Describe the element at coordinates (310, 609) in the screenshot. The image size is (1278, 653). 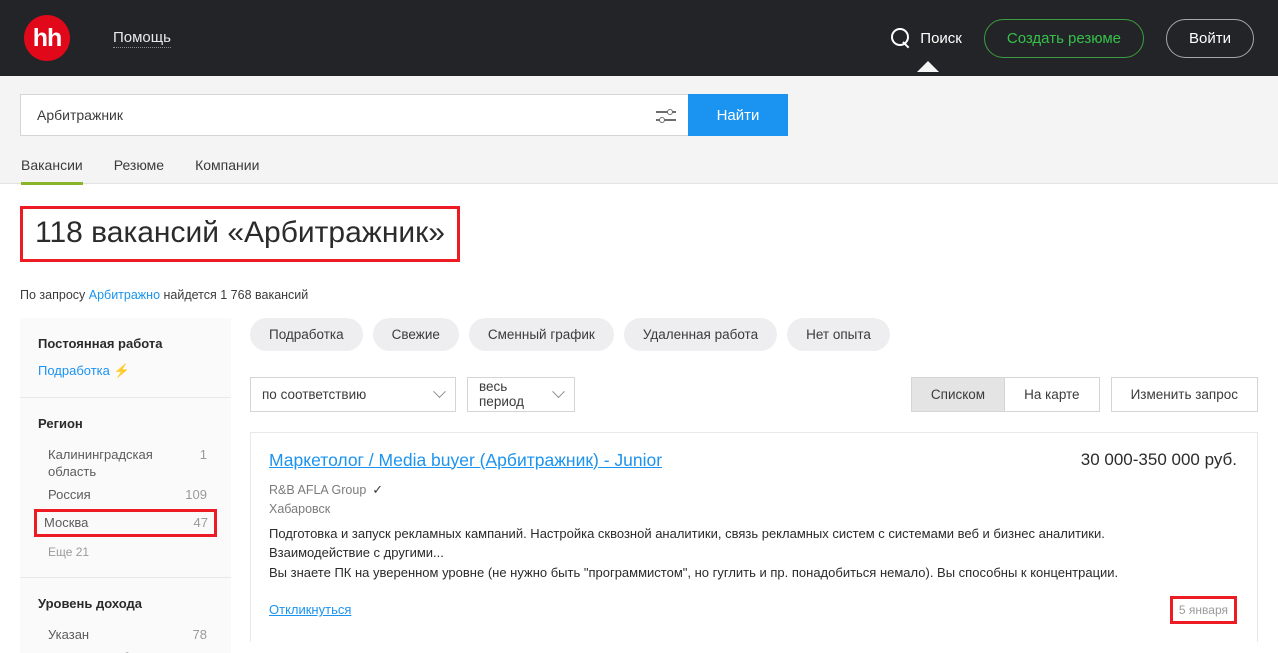
I see `apply-link: Откликнуться` at that location.